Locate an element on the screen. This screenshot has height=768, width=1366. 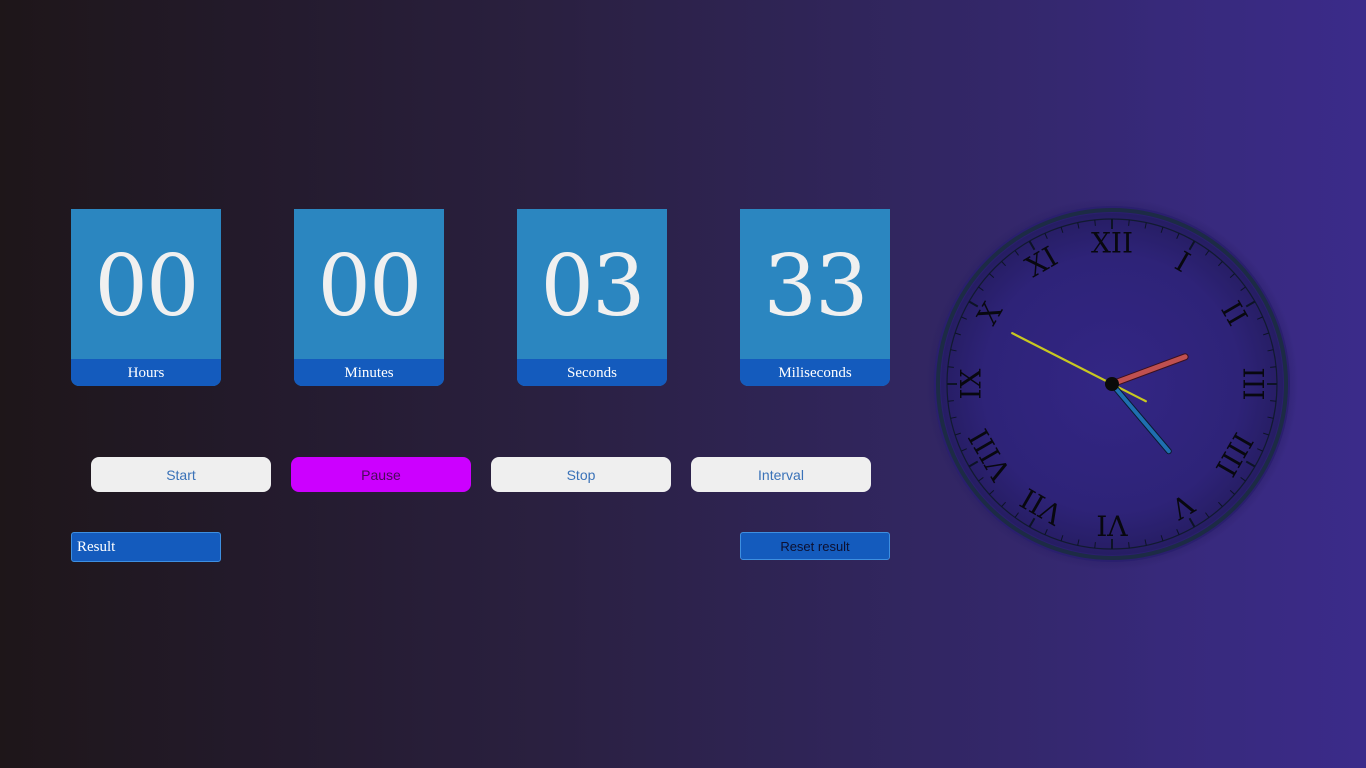
hours-tile: 00 Hours is located at coordinates (146, 297).